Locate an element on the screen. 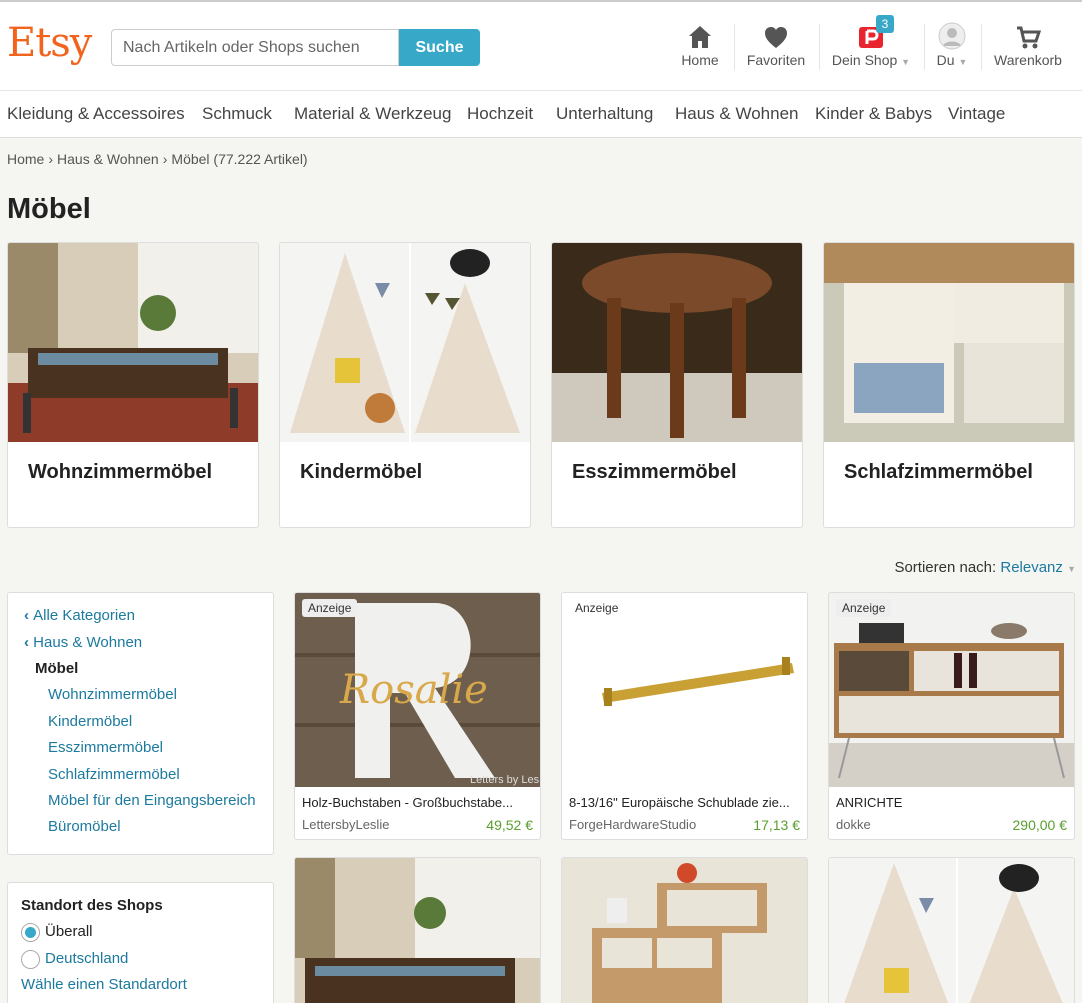 The width and height of the screenshot is (1082, 1003). category-card-living: Wohnzimmermöbel is located at coordinates (133, 385).